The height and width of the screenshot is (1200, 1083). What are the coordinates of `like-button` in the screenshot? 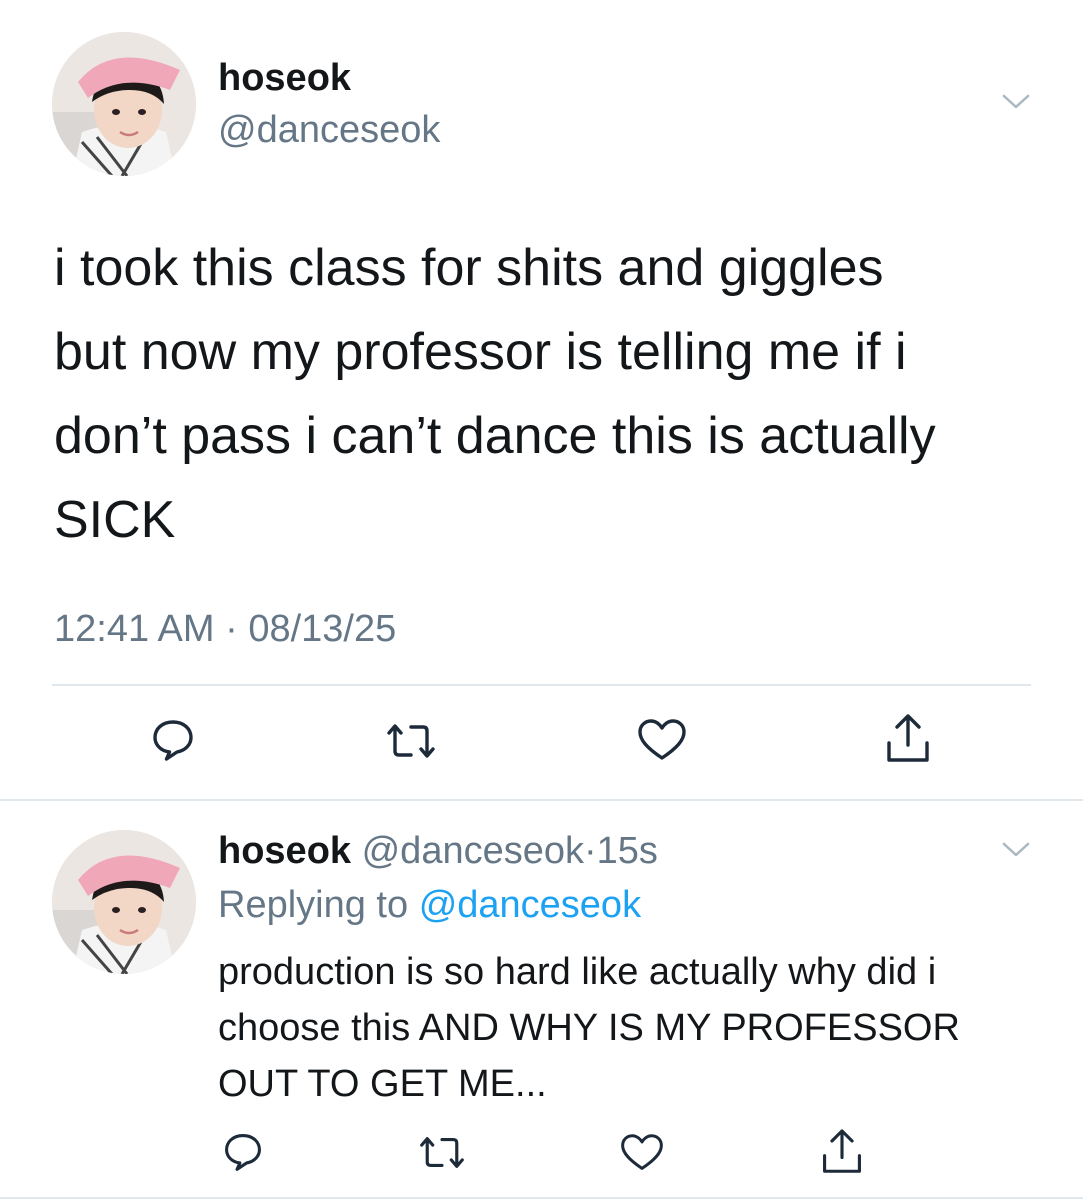 It's located at (662, 740).